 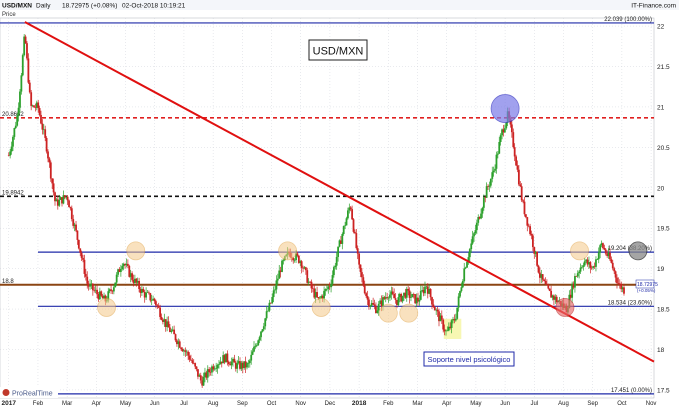 I want to click on x-tick-label: Apr, so click(x=446, y=404).